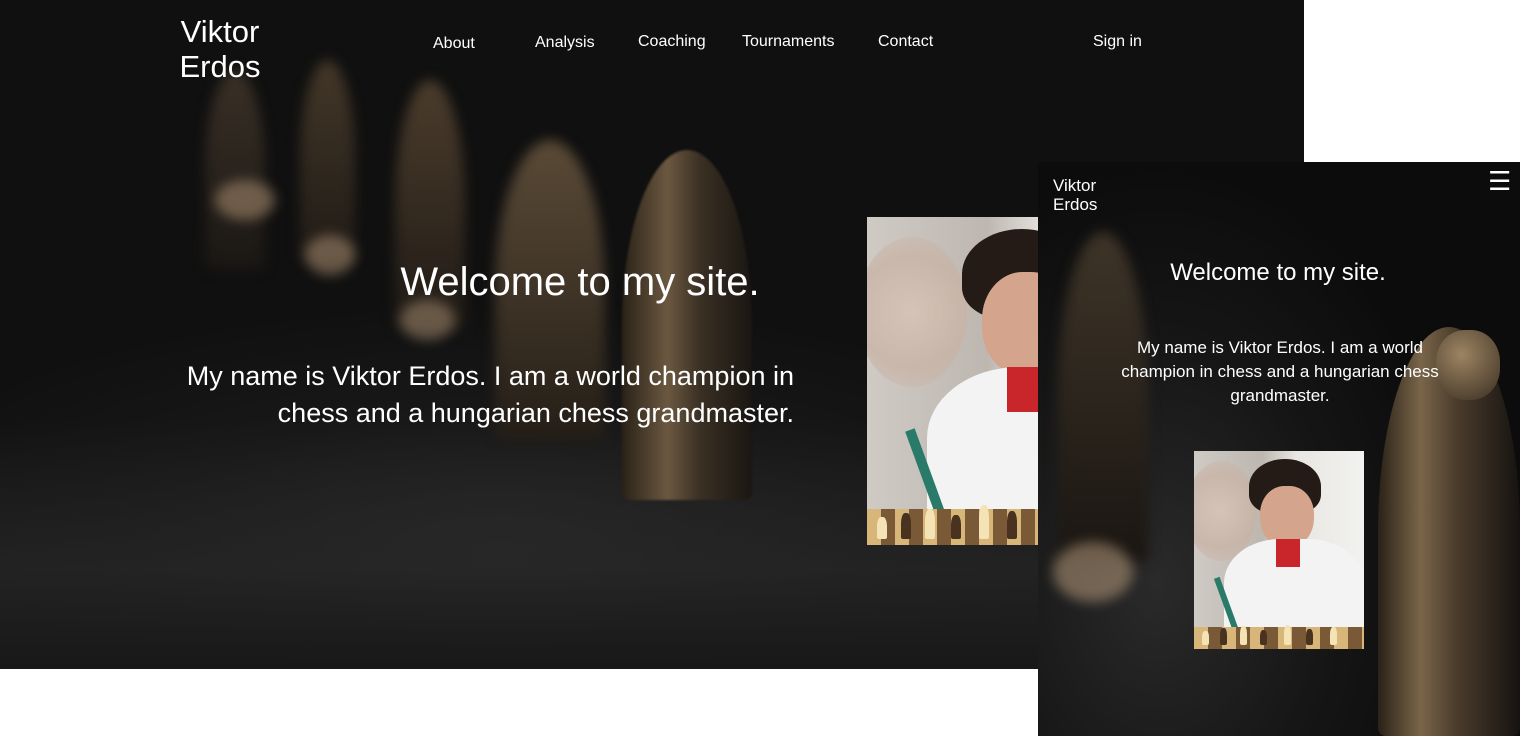 The width and height of the screenshot is (1520, 736). What do you see at coordinates (1288, 553) in the screenshot?
I see `portrait-collar` at bounding box center [1288, 553].